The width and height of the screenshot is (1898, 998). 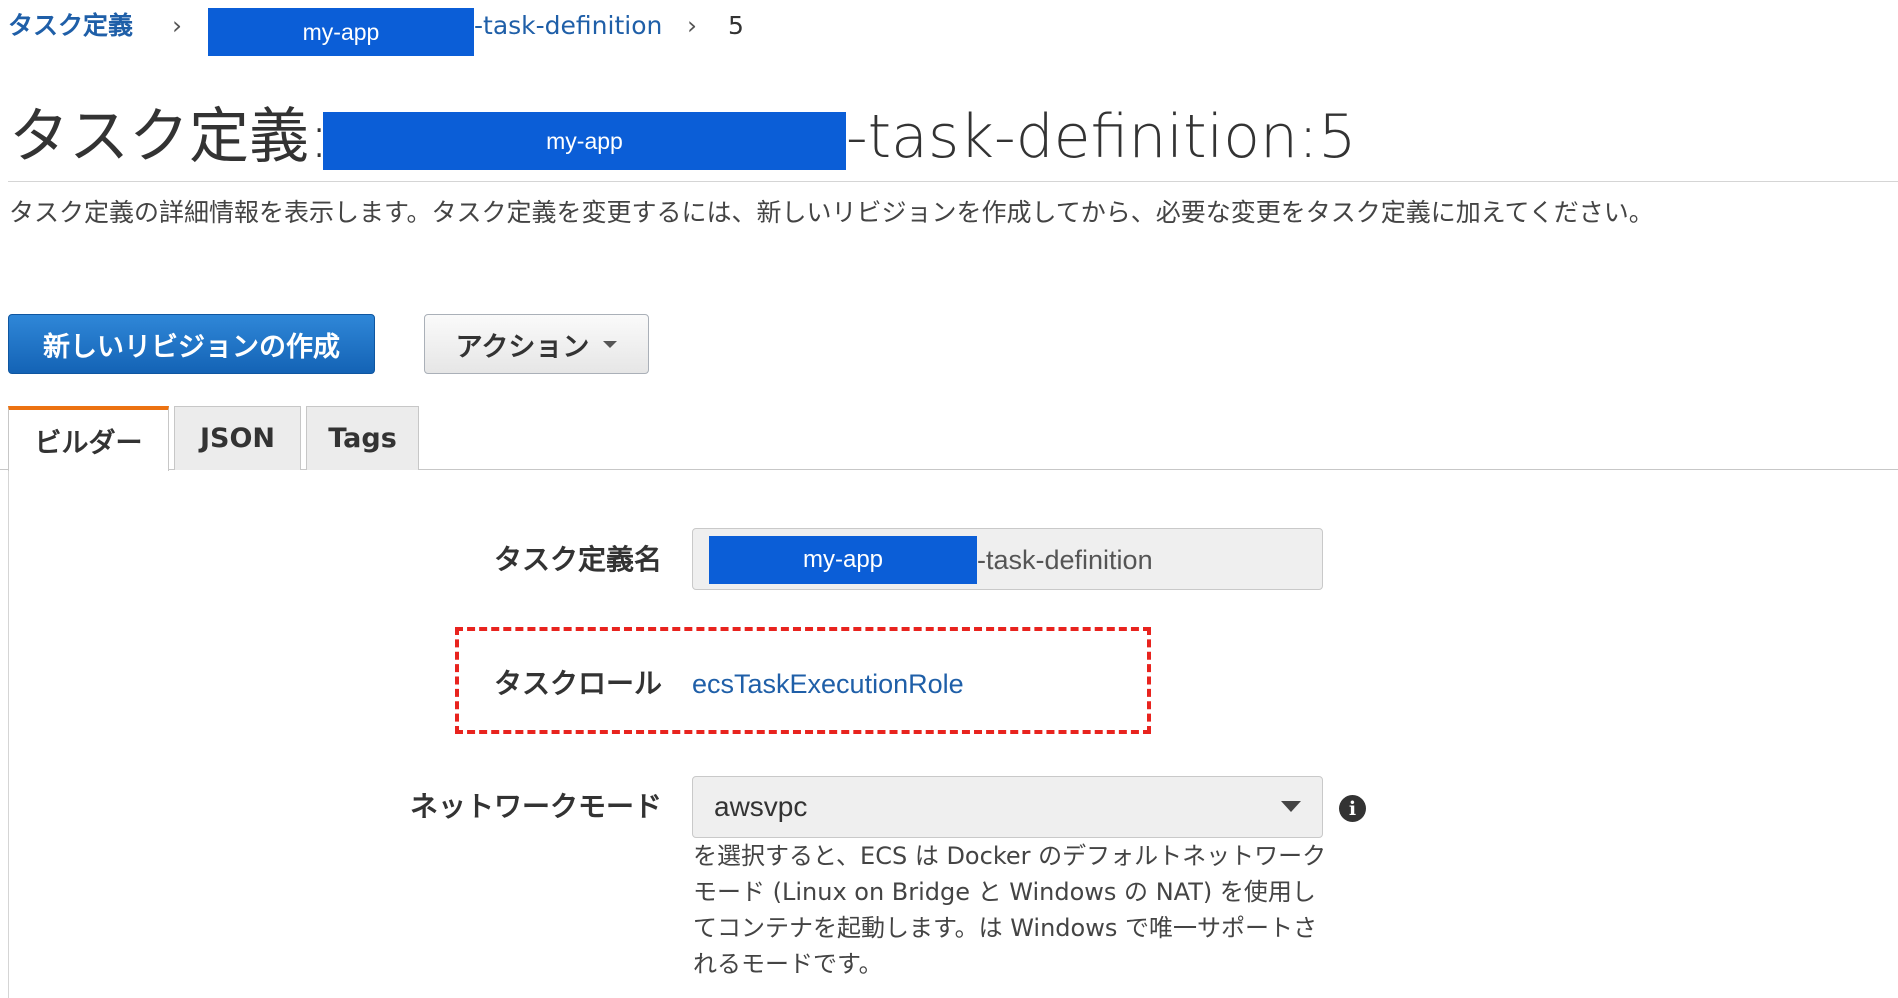 I want to click on breadcrumb-task-definition-link: -task-definition, so click(x=568, y=26).